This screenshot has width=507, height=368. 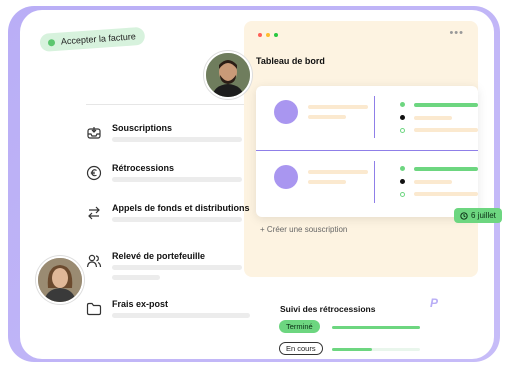 I want to click on card-divider, so click(x=367, y=150).